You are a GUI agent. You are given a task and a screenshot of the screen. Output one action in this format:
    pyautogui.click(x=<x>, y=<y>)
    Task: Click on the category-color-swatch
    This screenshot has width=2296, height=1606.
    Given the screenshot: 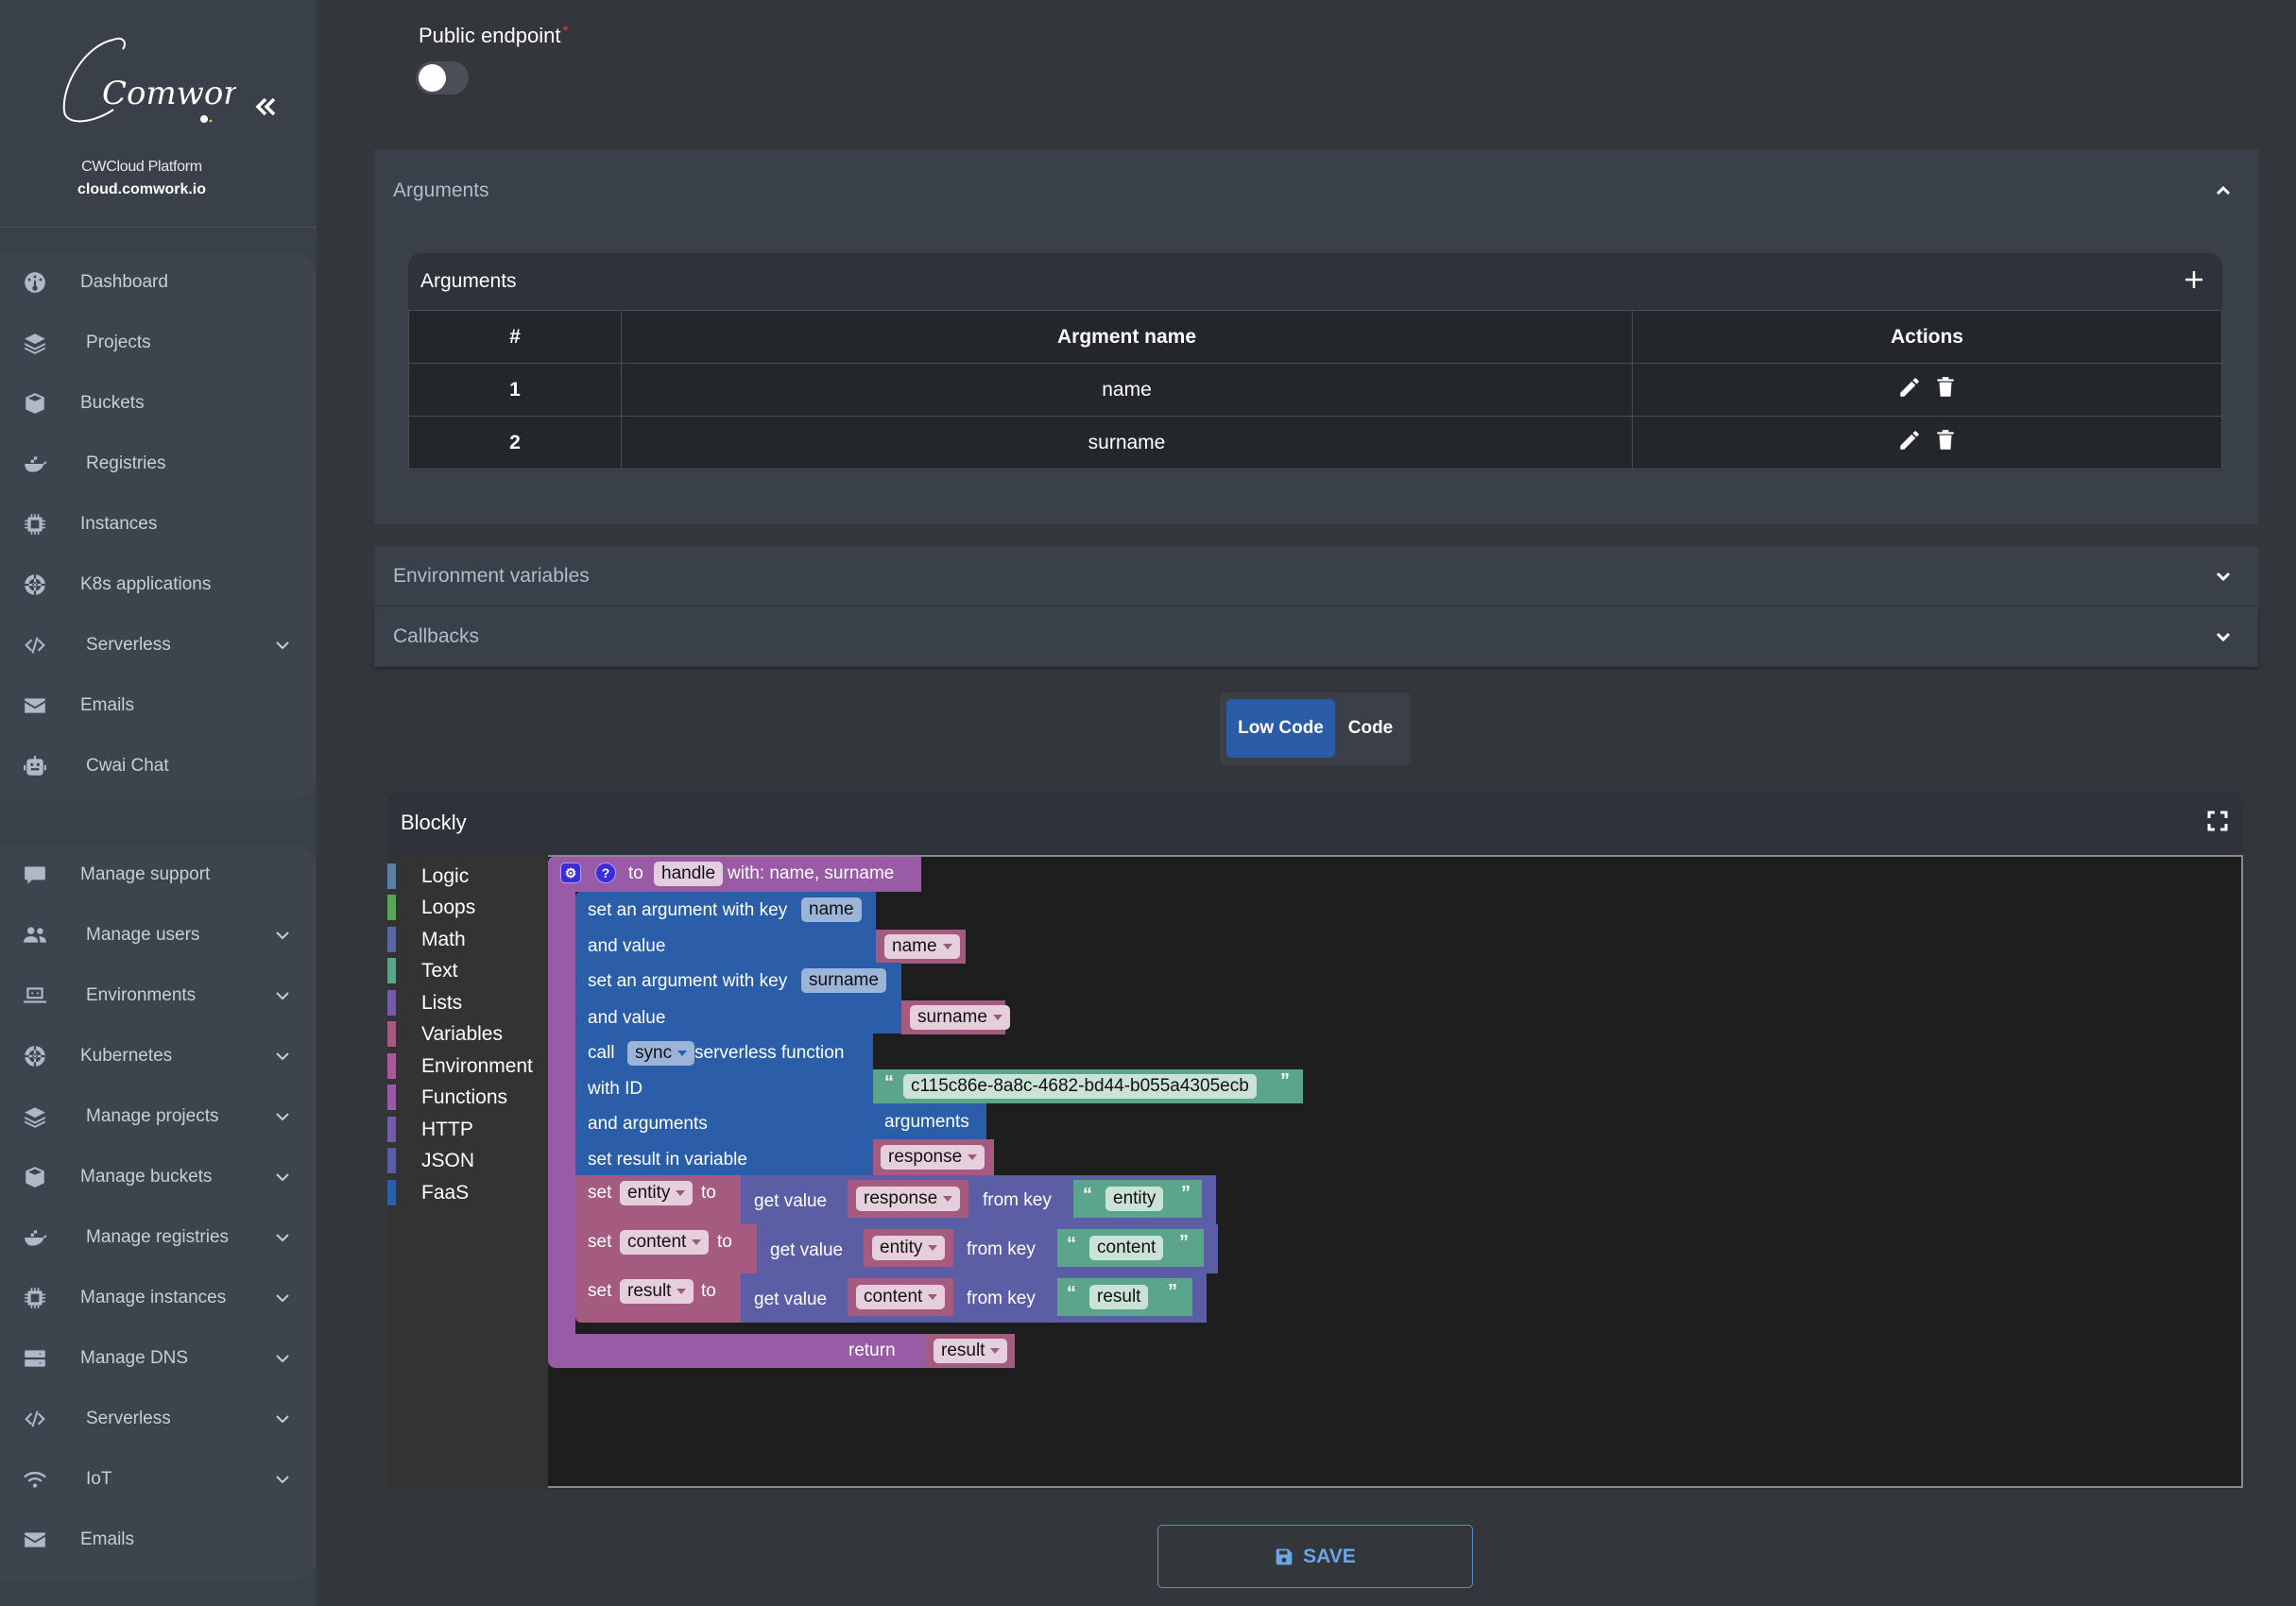 What is the action you would take?
    pyautogui.click(x=391, y=1160)
    